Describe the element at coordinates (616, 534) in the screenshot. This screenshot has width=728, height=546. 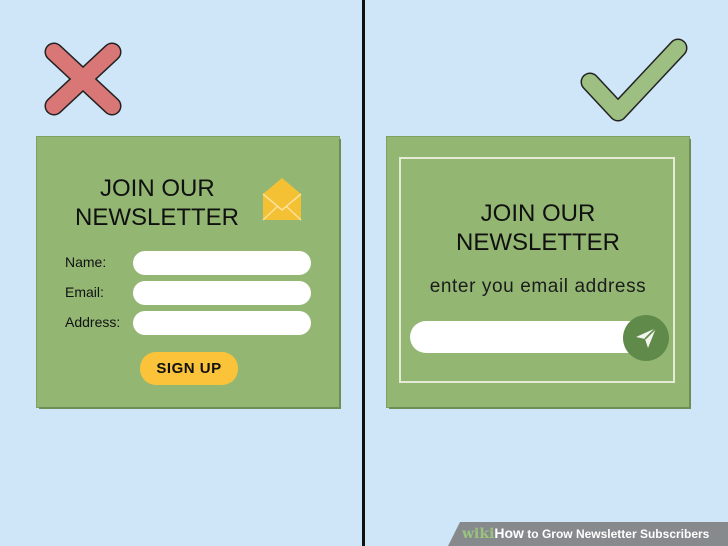
I see `watermark-title: to Grow Newsletter Subscribers` at that location.